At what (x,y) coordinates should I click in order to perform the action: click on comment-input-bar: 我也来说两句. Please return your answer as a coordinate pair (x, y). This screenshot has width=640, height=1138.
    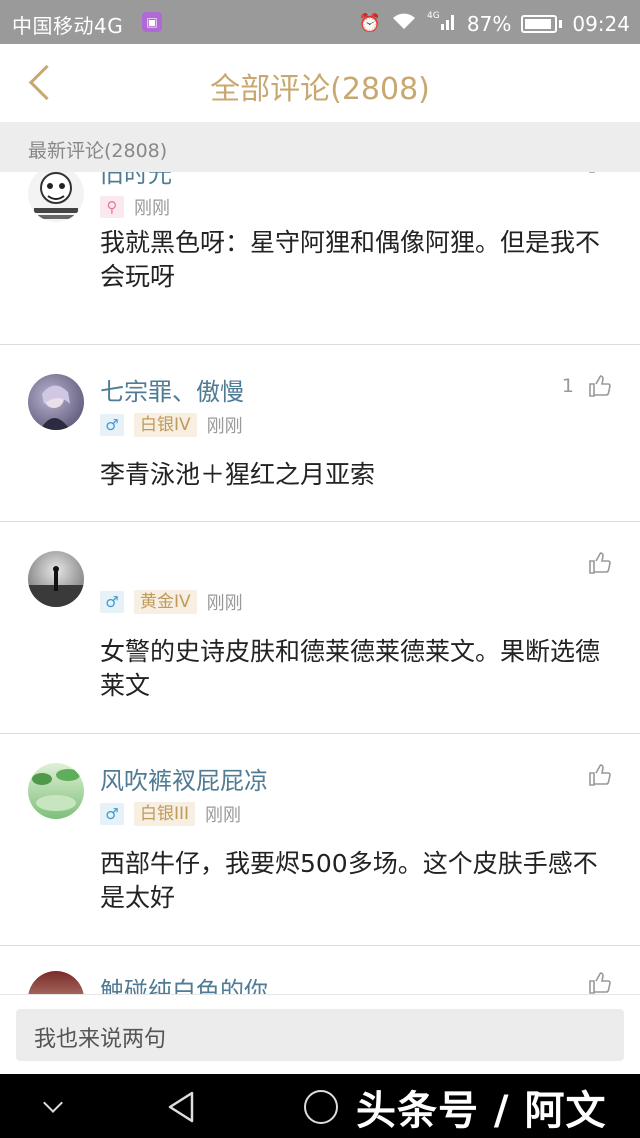
    Looking at the image, I should click on (320, 1034).